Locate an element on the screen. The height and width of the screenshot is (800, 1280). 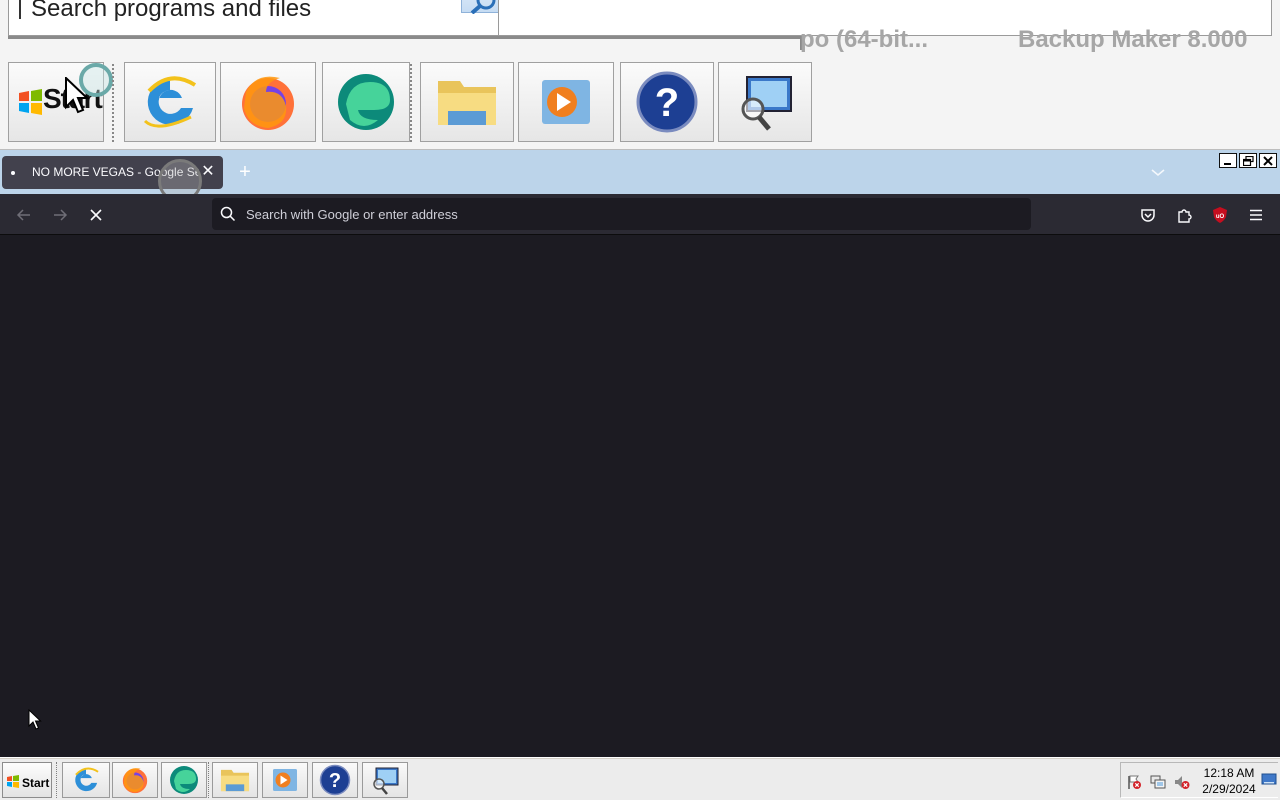
magnified-network-search-button is located at coordinates (765, 102).